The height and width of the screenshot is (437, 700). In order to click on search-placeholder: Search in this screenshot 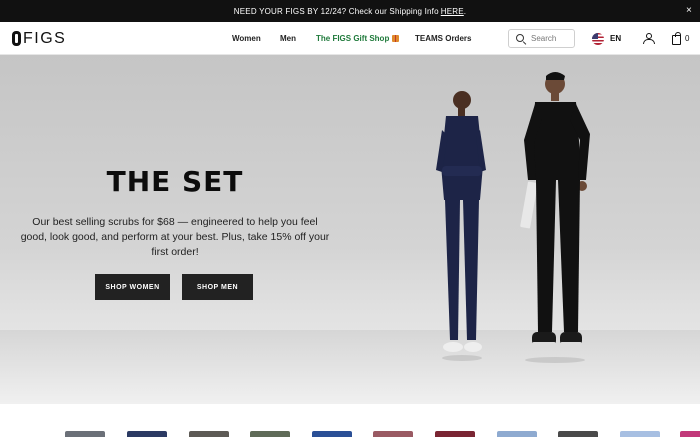, I will do `click(544, 38)`.